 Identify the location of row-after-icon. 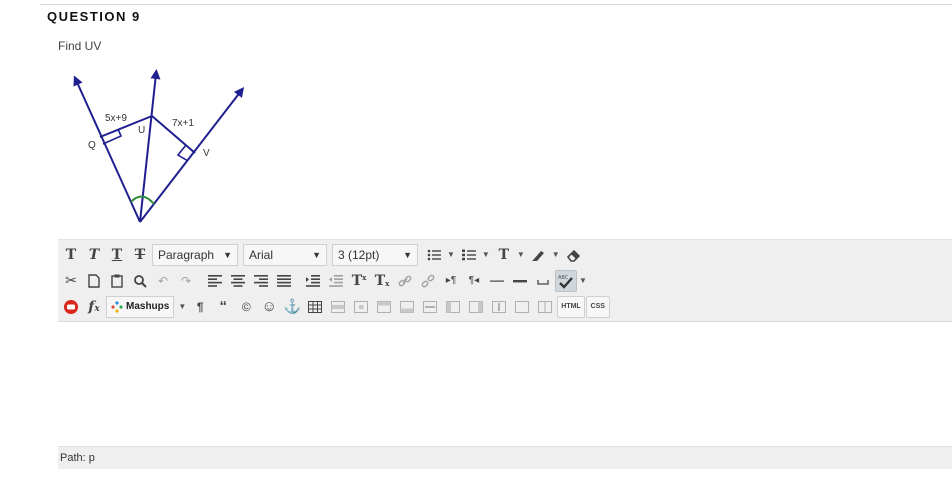
(407, 306).